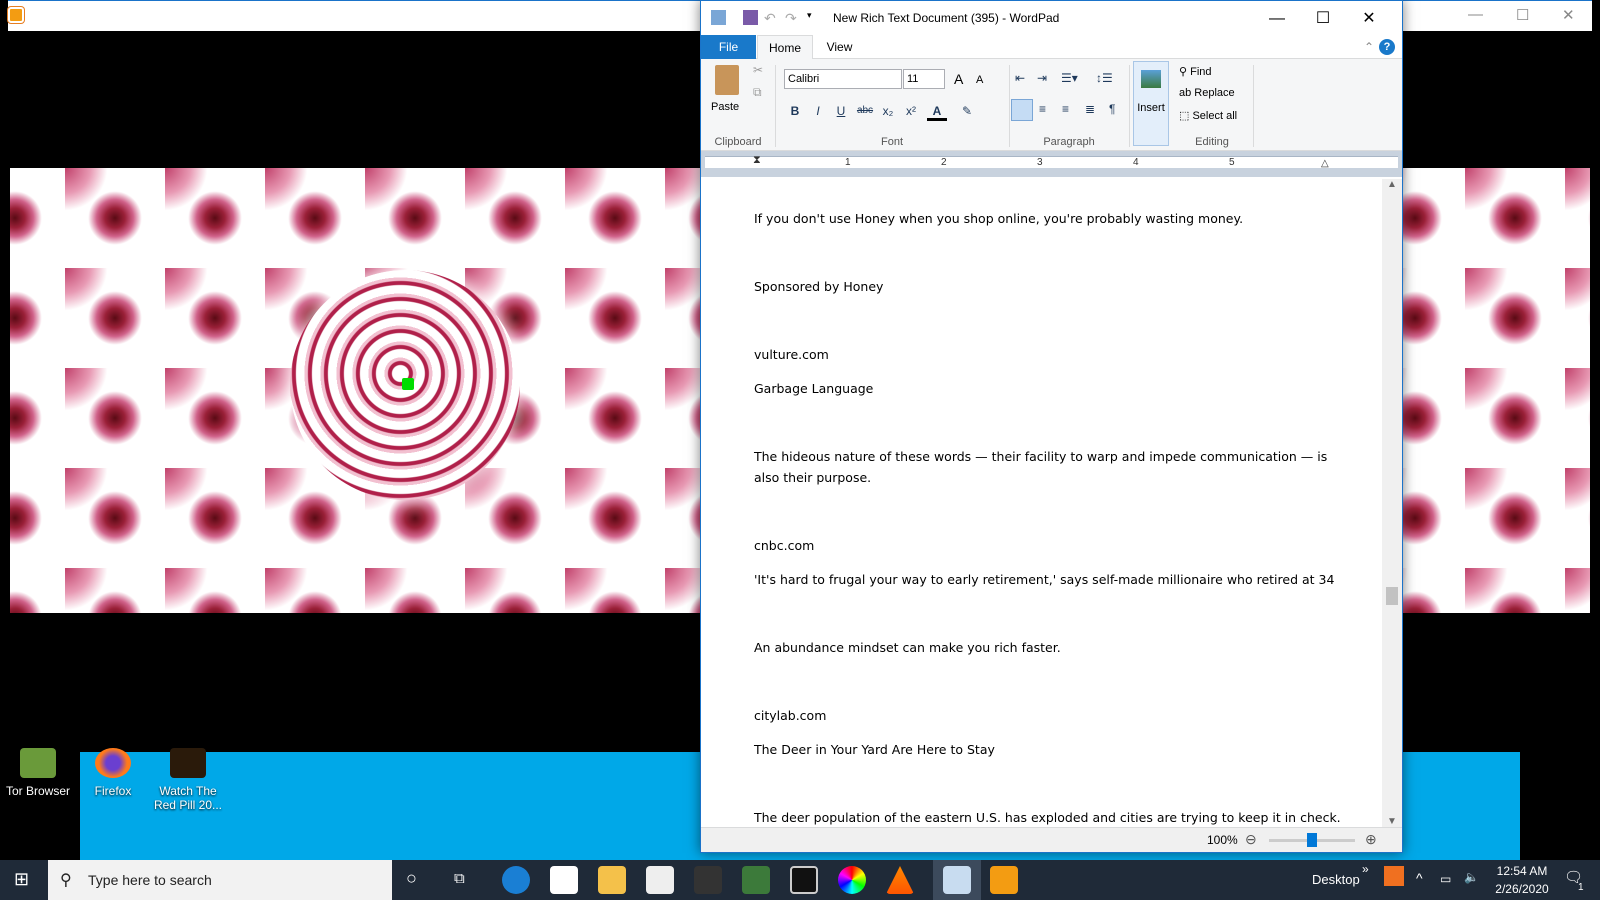  What do you see at coordinates (1277, 19) in the screenshot?
I see `minimize-button: —` at bounding box center [1277, 19].